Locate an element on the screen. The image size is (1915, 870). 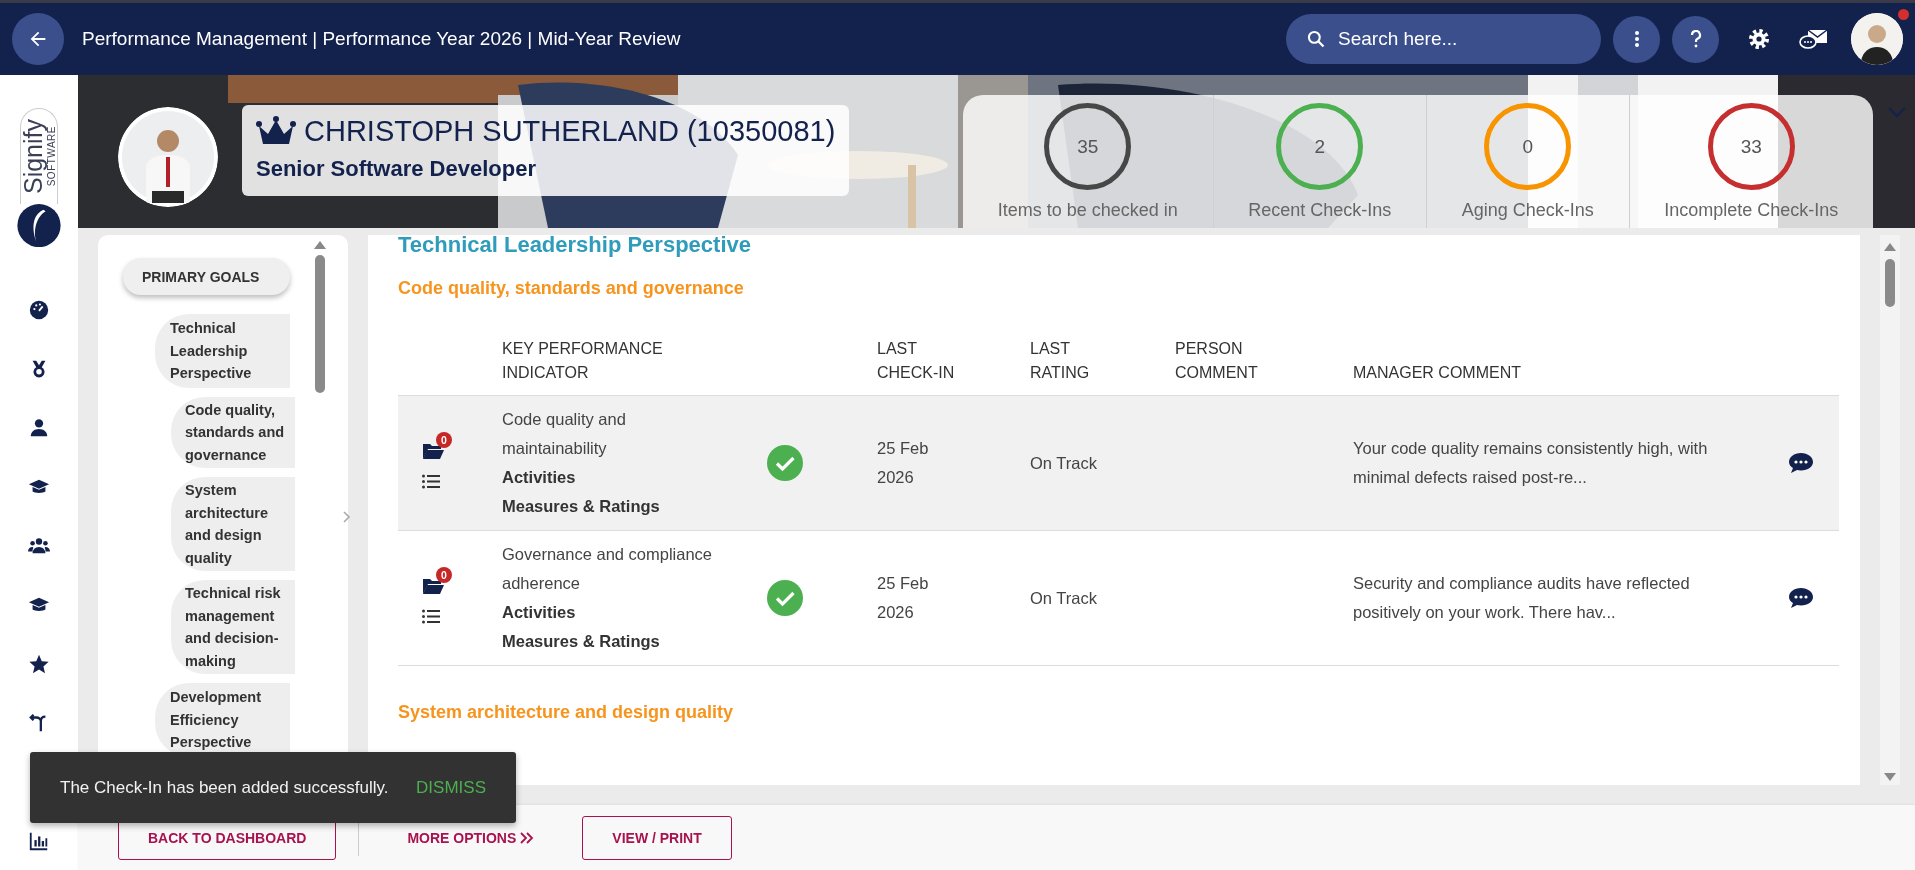
double-chevron-icon is located at coordinates (527, 837).